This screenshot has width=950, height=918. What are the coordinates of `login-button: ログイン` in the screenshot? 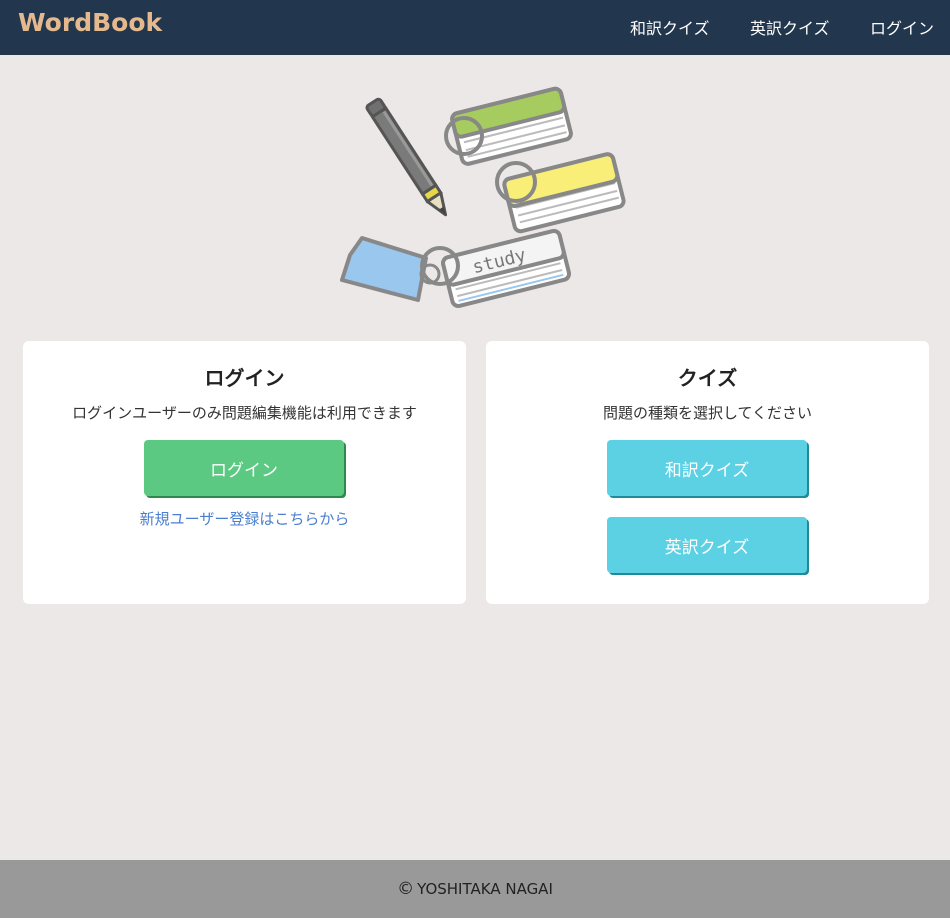 It's located at (244, 468).